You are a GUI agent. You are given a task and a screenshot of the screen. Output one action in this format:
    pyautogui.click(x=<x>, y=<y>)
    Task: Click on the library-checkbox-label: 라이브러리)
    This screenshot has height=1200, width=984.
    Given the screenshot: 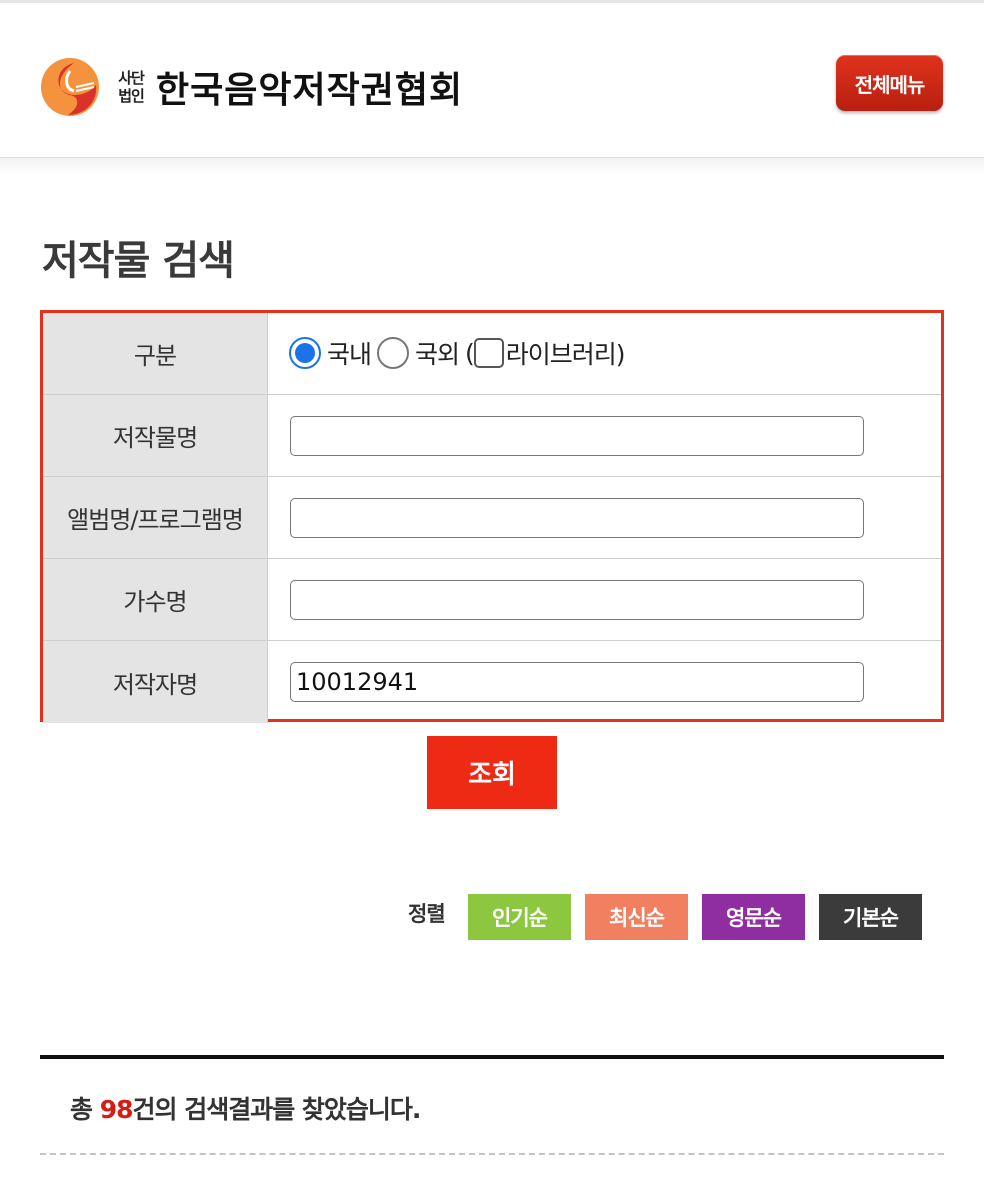 What is the action you would take?
    pyautogui.click(x=566, y=353)
    